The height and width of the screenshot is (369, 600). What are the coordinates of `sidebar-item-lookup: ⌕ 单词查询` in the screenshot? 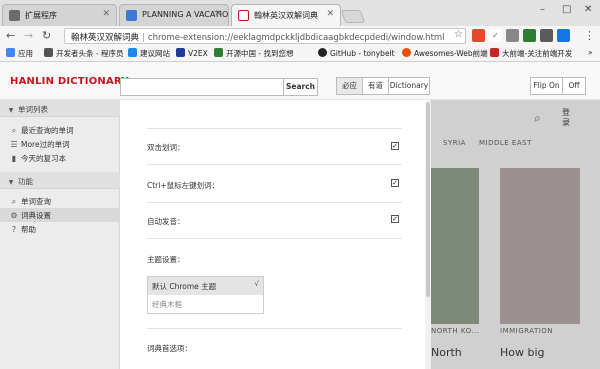 It's located at (60, 201).